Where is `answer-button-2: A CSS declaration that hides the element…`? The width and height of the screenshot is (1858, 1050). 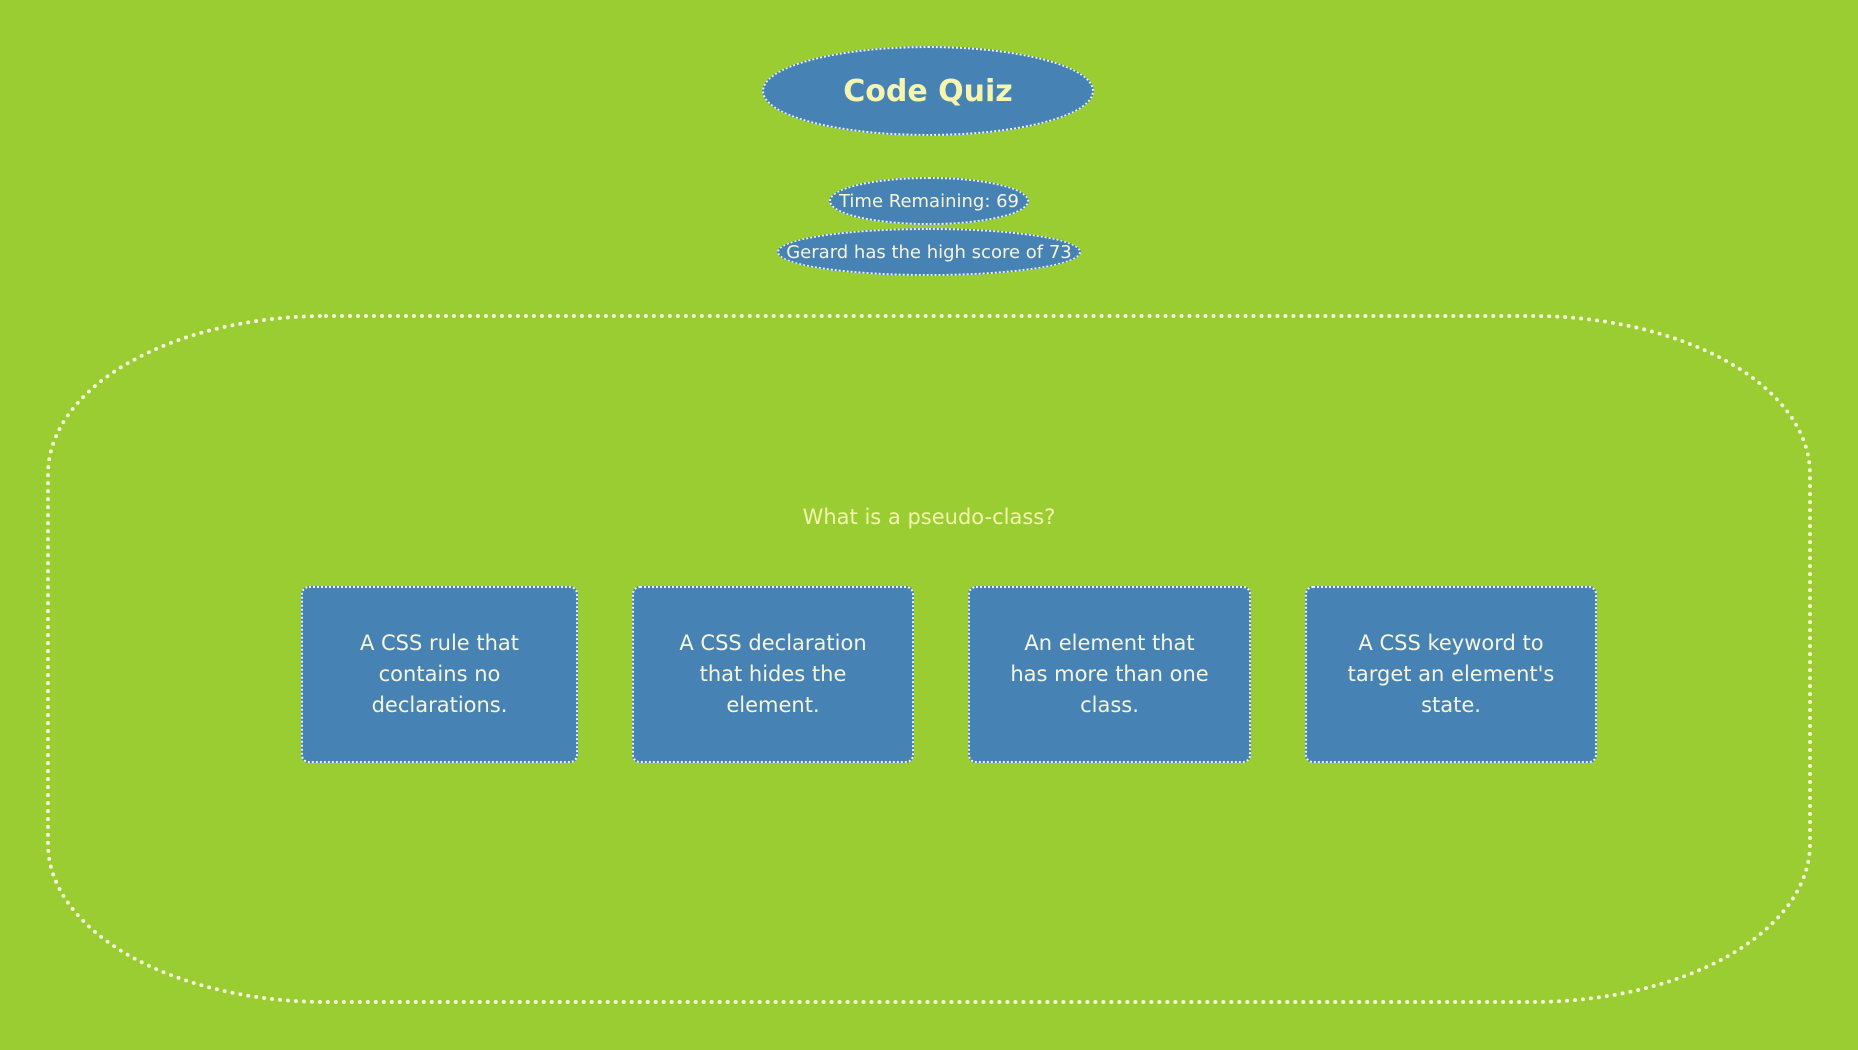
answer-button-2: A CSS declaration that hides the element… is located at coordinates (773, 674).